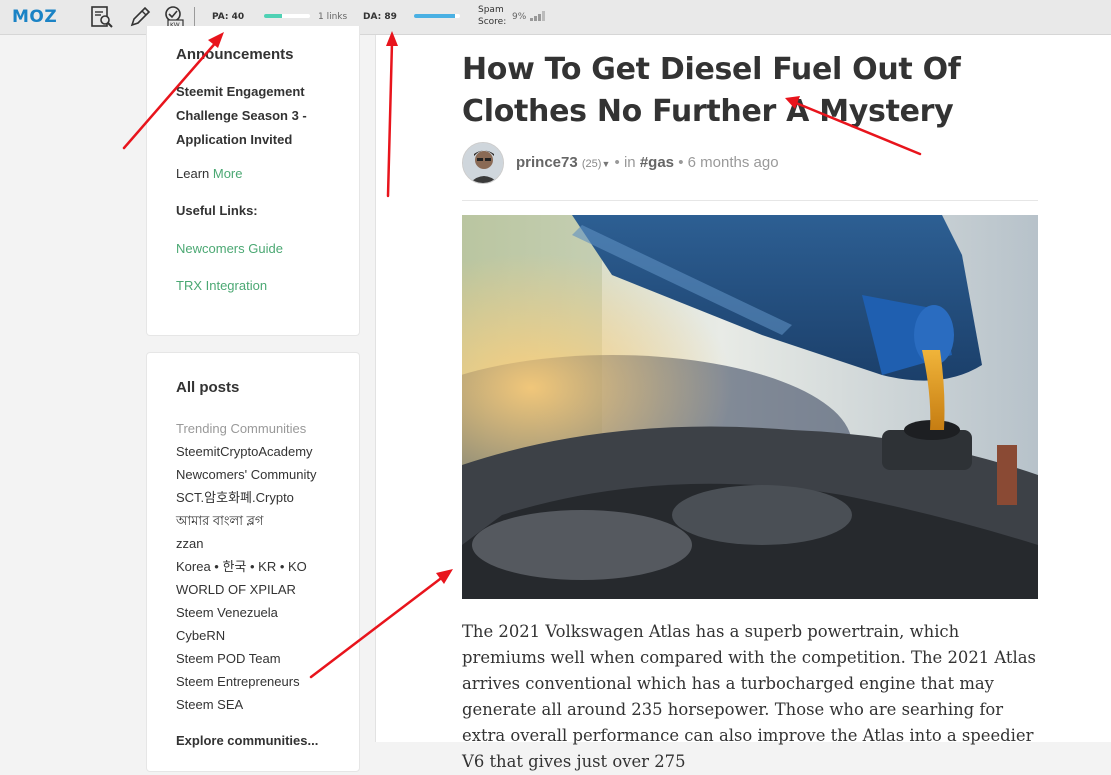 The image size is (1111, 775). I want to click on author-menu-caret-icon: ▼, so click(605, 164).